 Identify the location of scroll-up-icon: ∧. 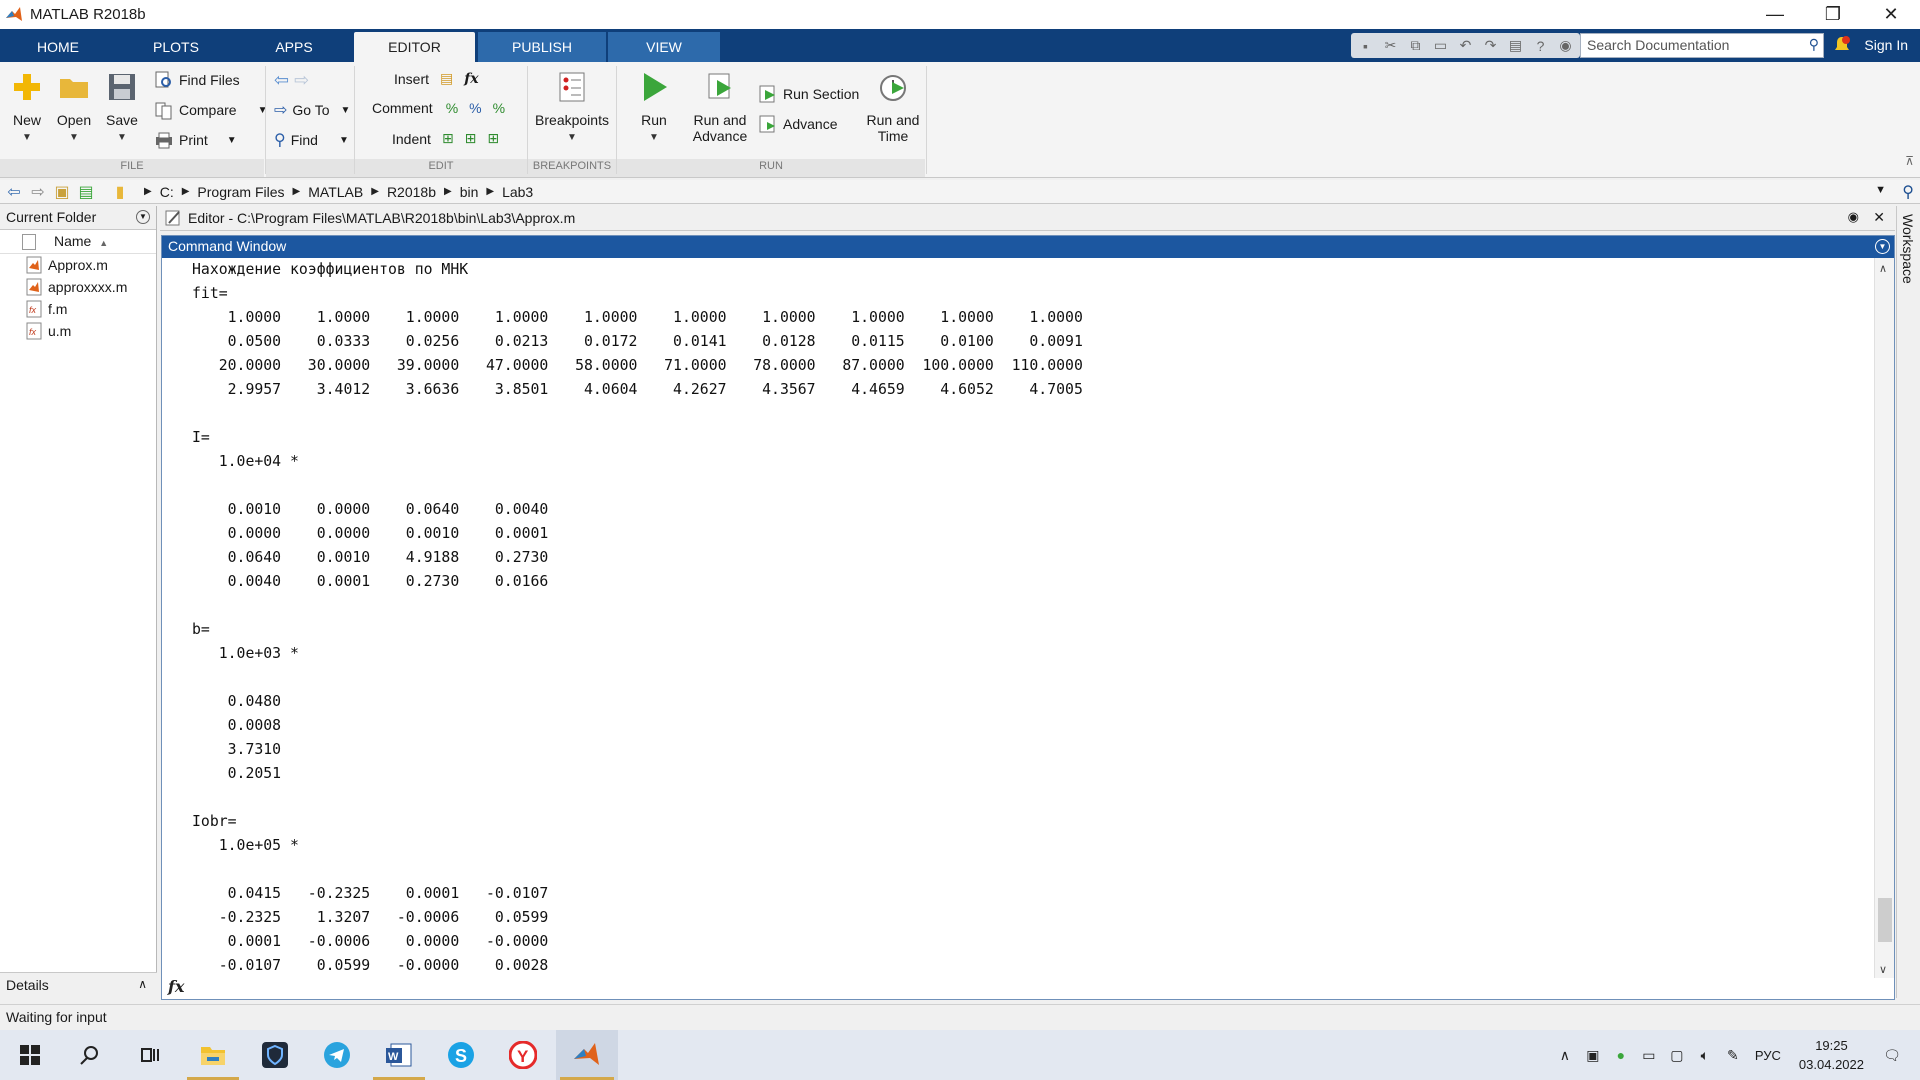
(1883, 268).